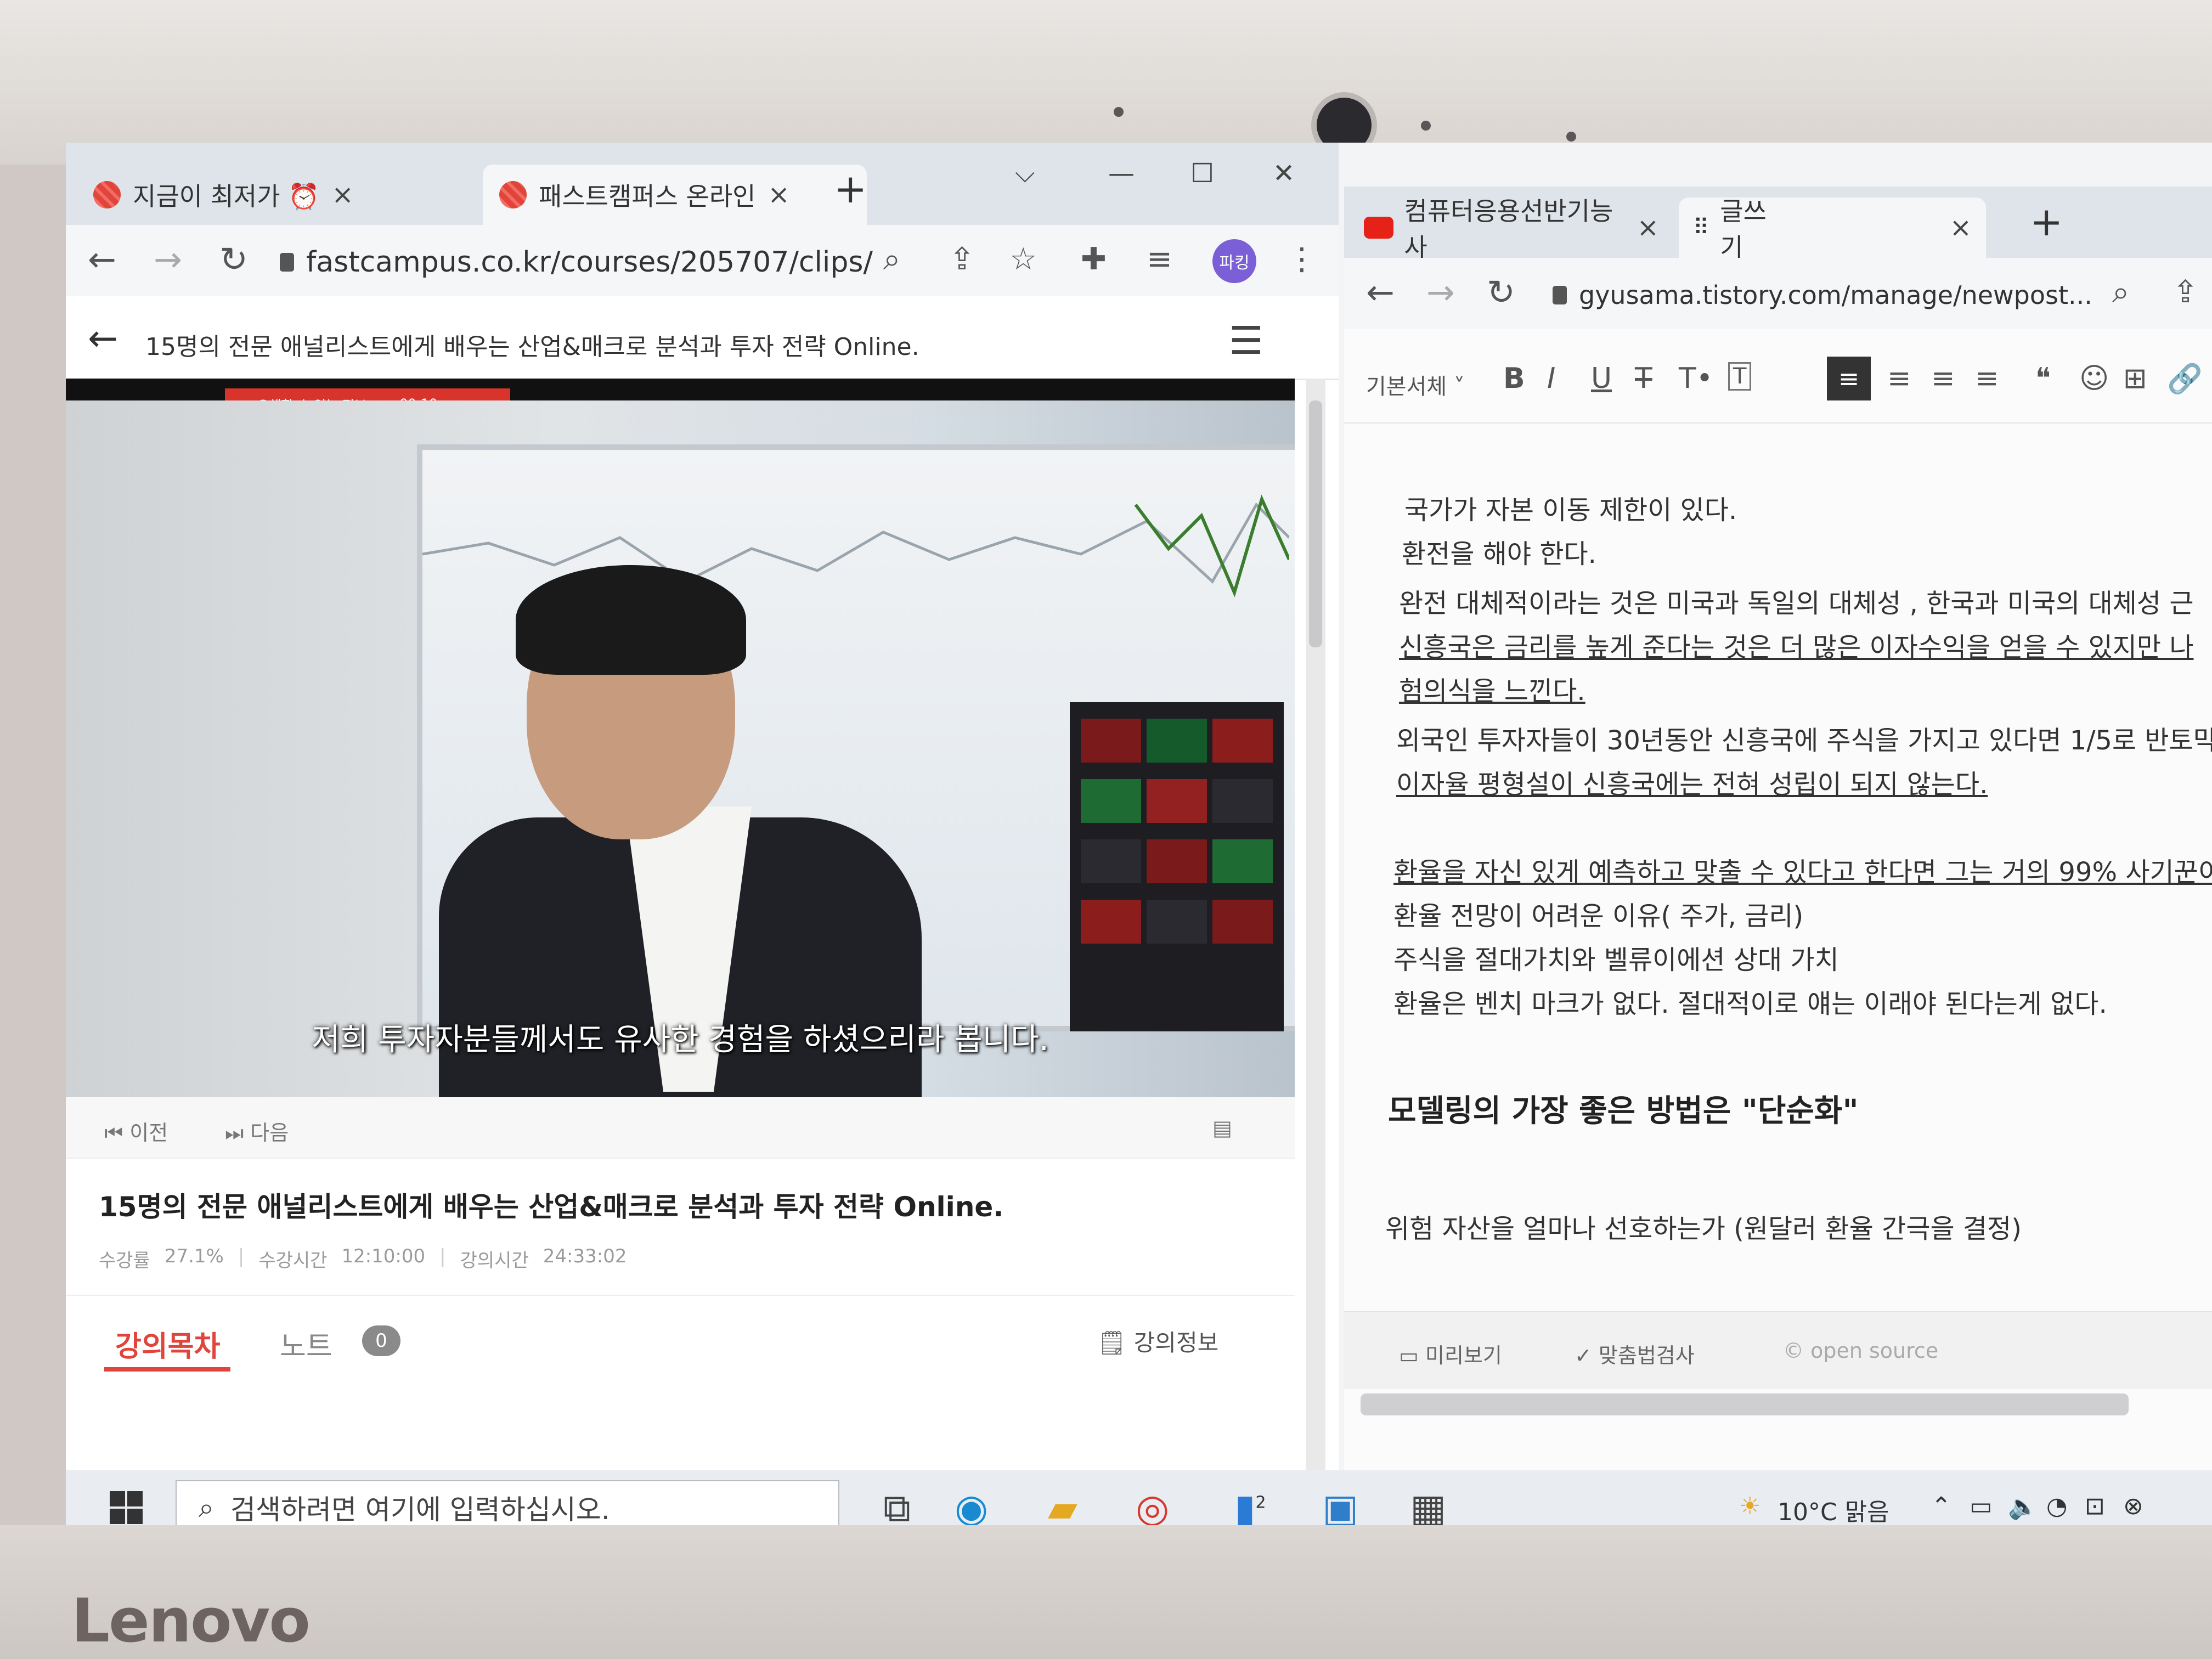 This screenshot has height=1659, width=2212. What do you see at coordinates (2185, 379) in the screenshot?
I see `link-icon: 🔗` at bounding box center [2185, 379].